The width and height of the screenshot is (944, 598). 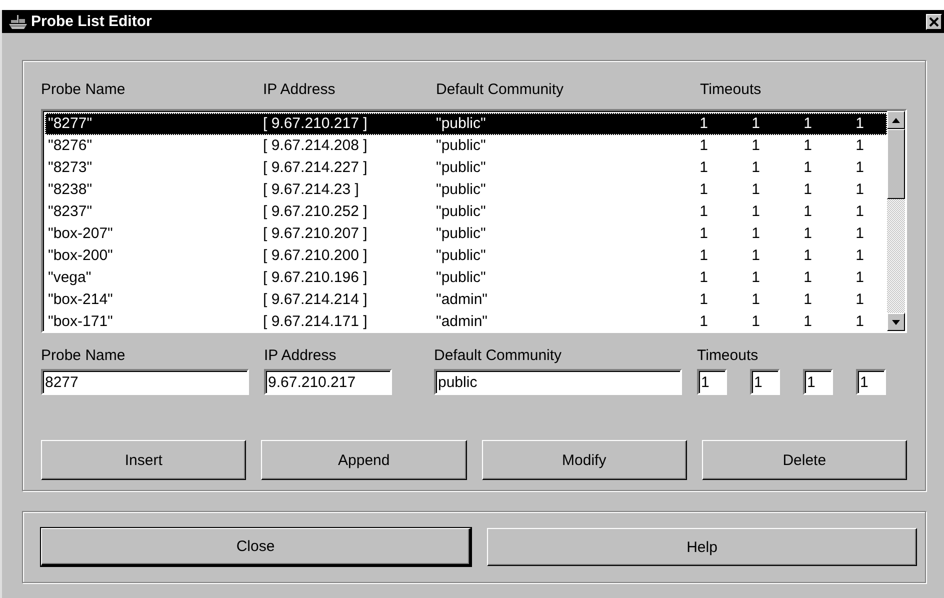 What do you see at coordinates (558, 382) in the screenshot?
I see `input-field: public` at bounding box center [558, 382].